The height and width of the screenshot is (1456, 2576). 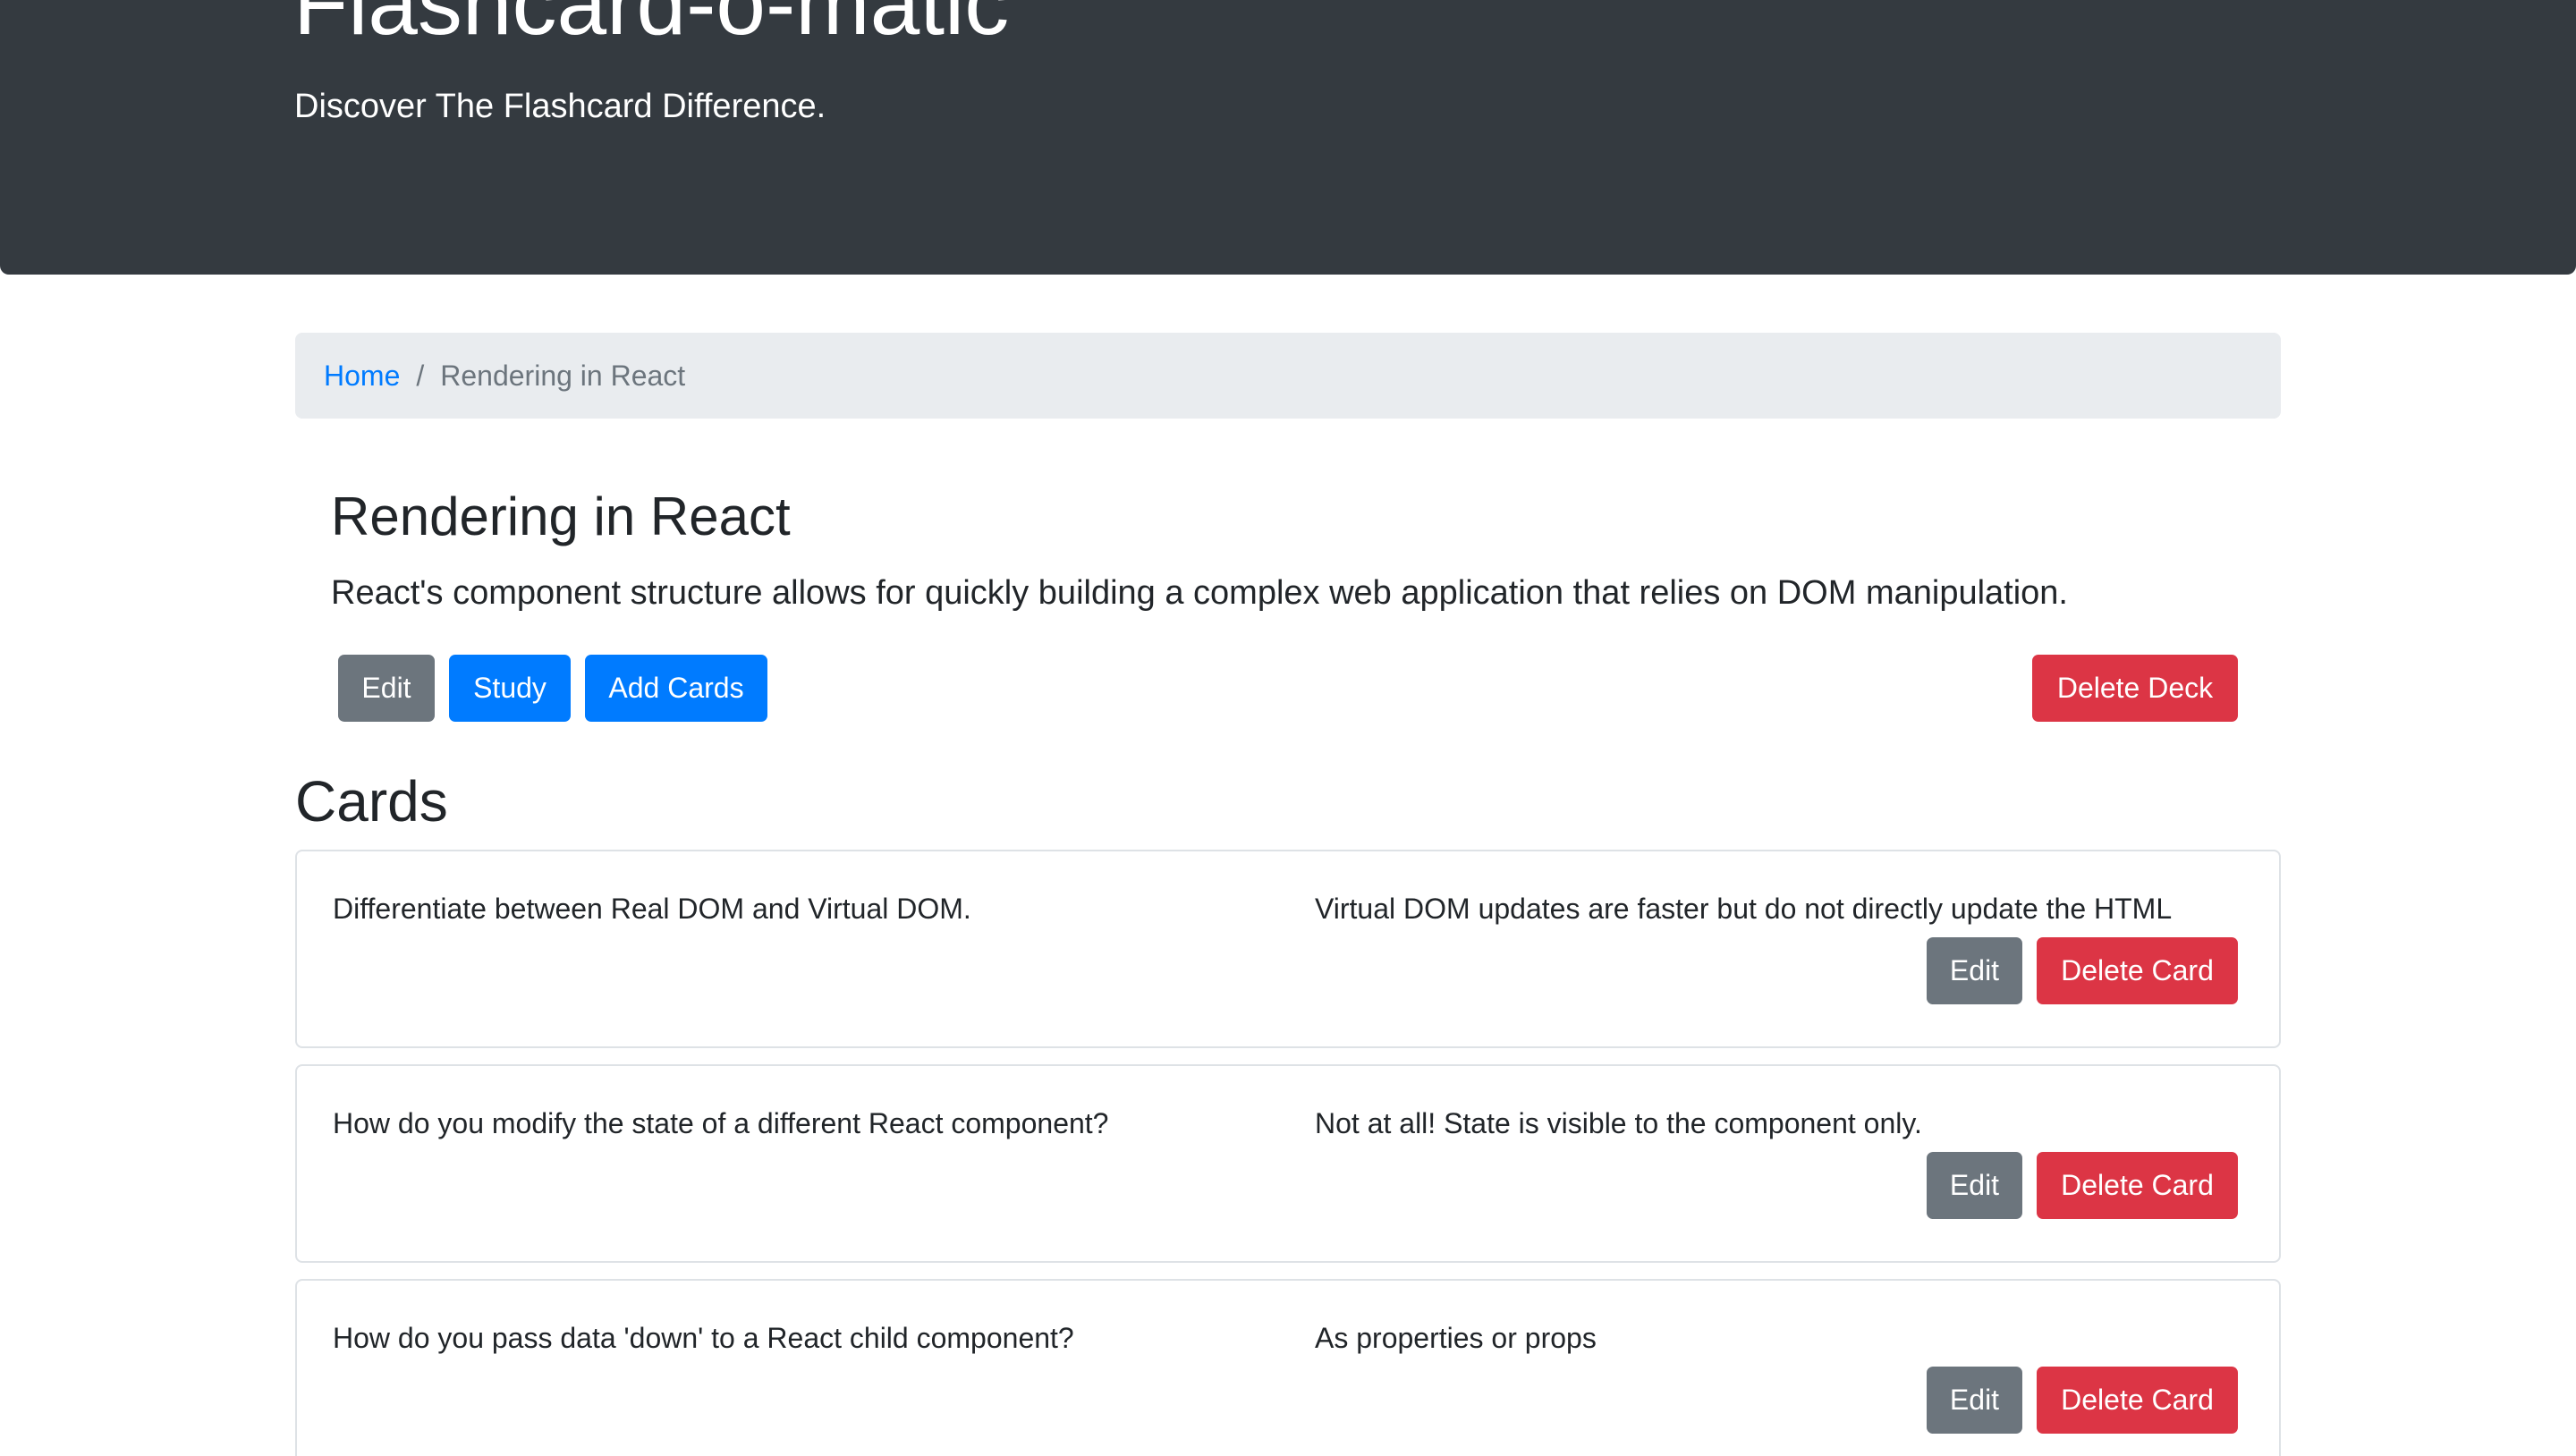 I want to click on site-title: Flashcard-o-matic, so click(x=651, y=27).